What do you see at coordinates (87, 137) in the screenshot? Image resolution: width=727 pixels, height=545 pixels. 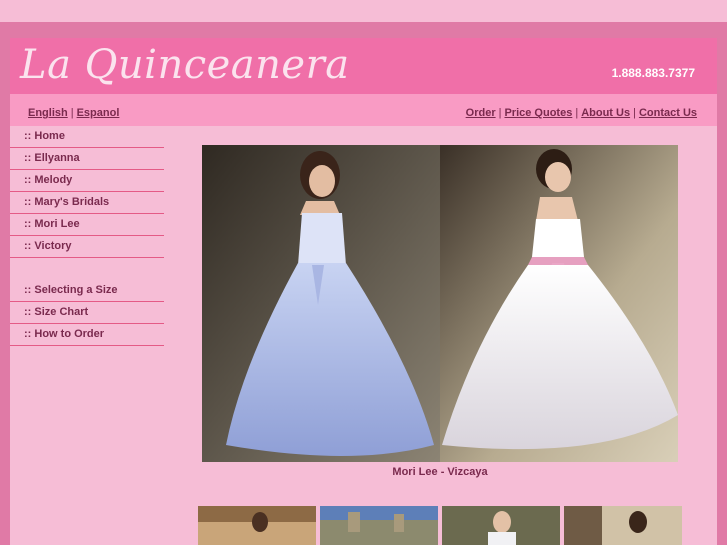 I see `sidebar-item-home: :: Home` at bounding box center [87, 137].